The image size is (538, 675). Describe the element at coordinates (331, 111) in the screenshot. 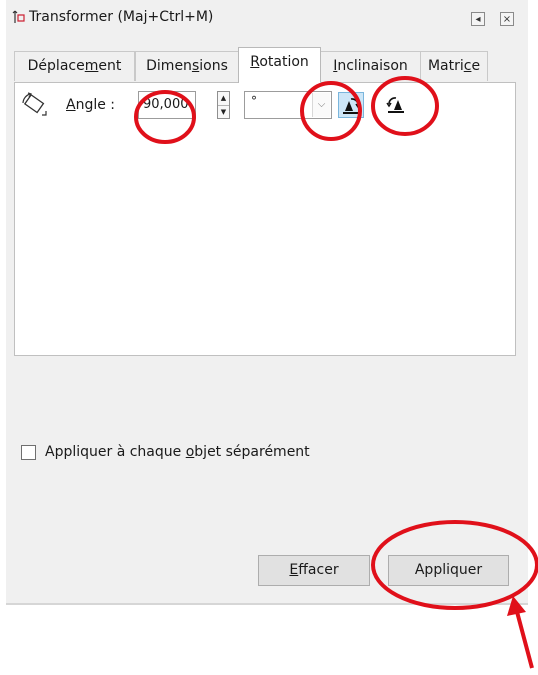

I see `annotation-circle-ccw` at that location.